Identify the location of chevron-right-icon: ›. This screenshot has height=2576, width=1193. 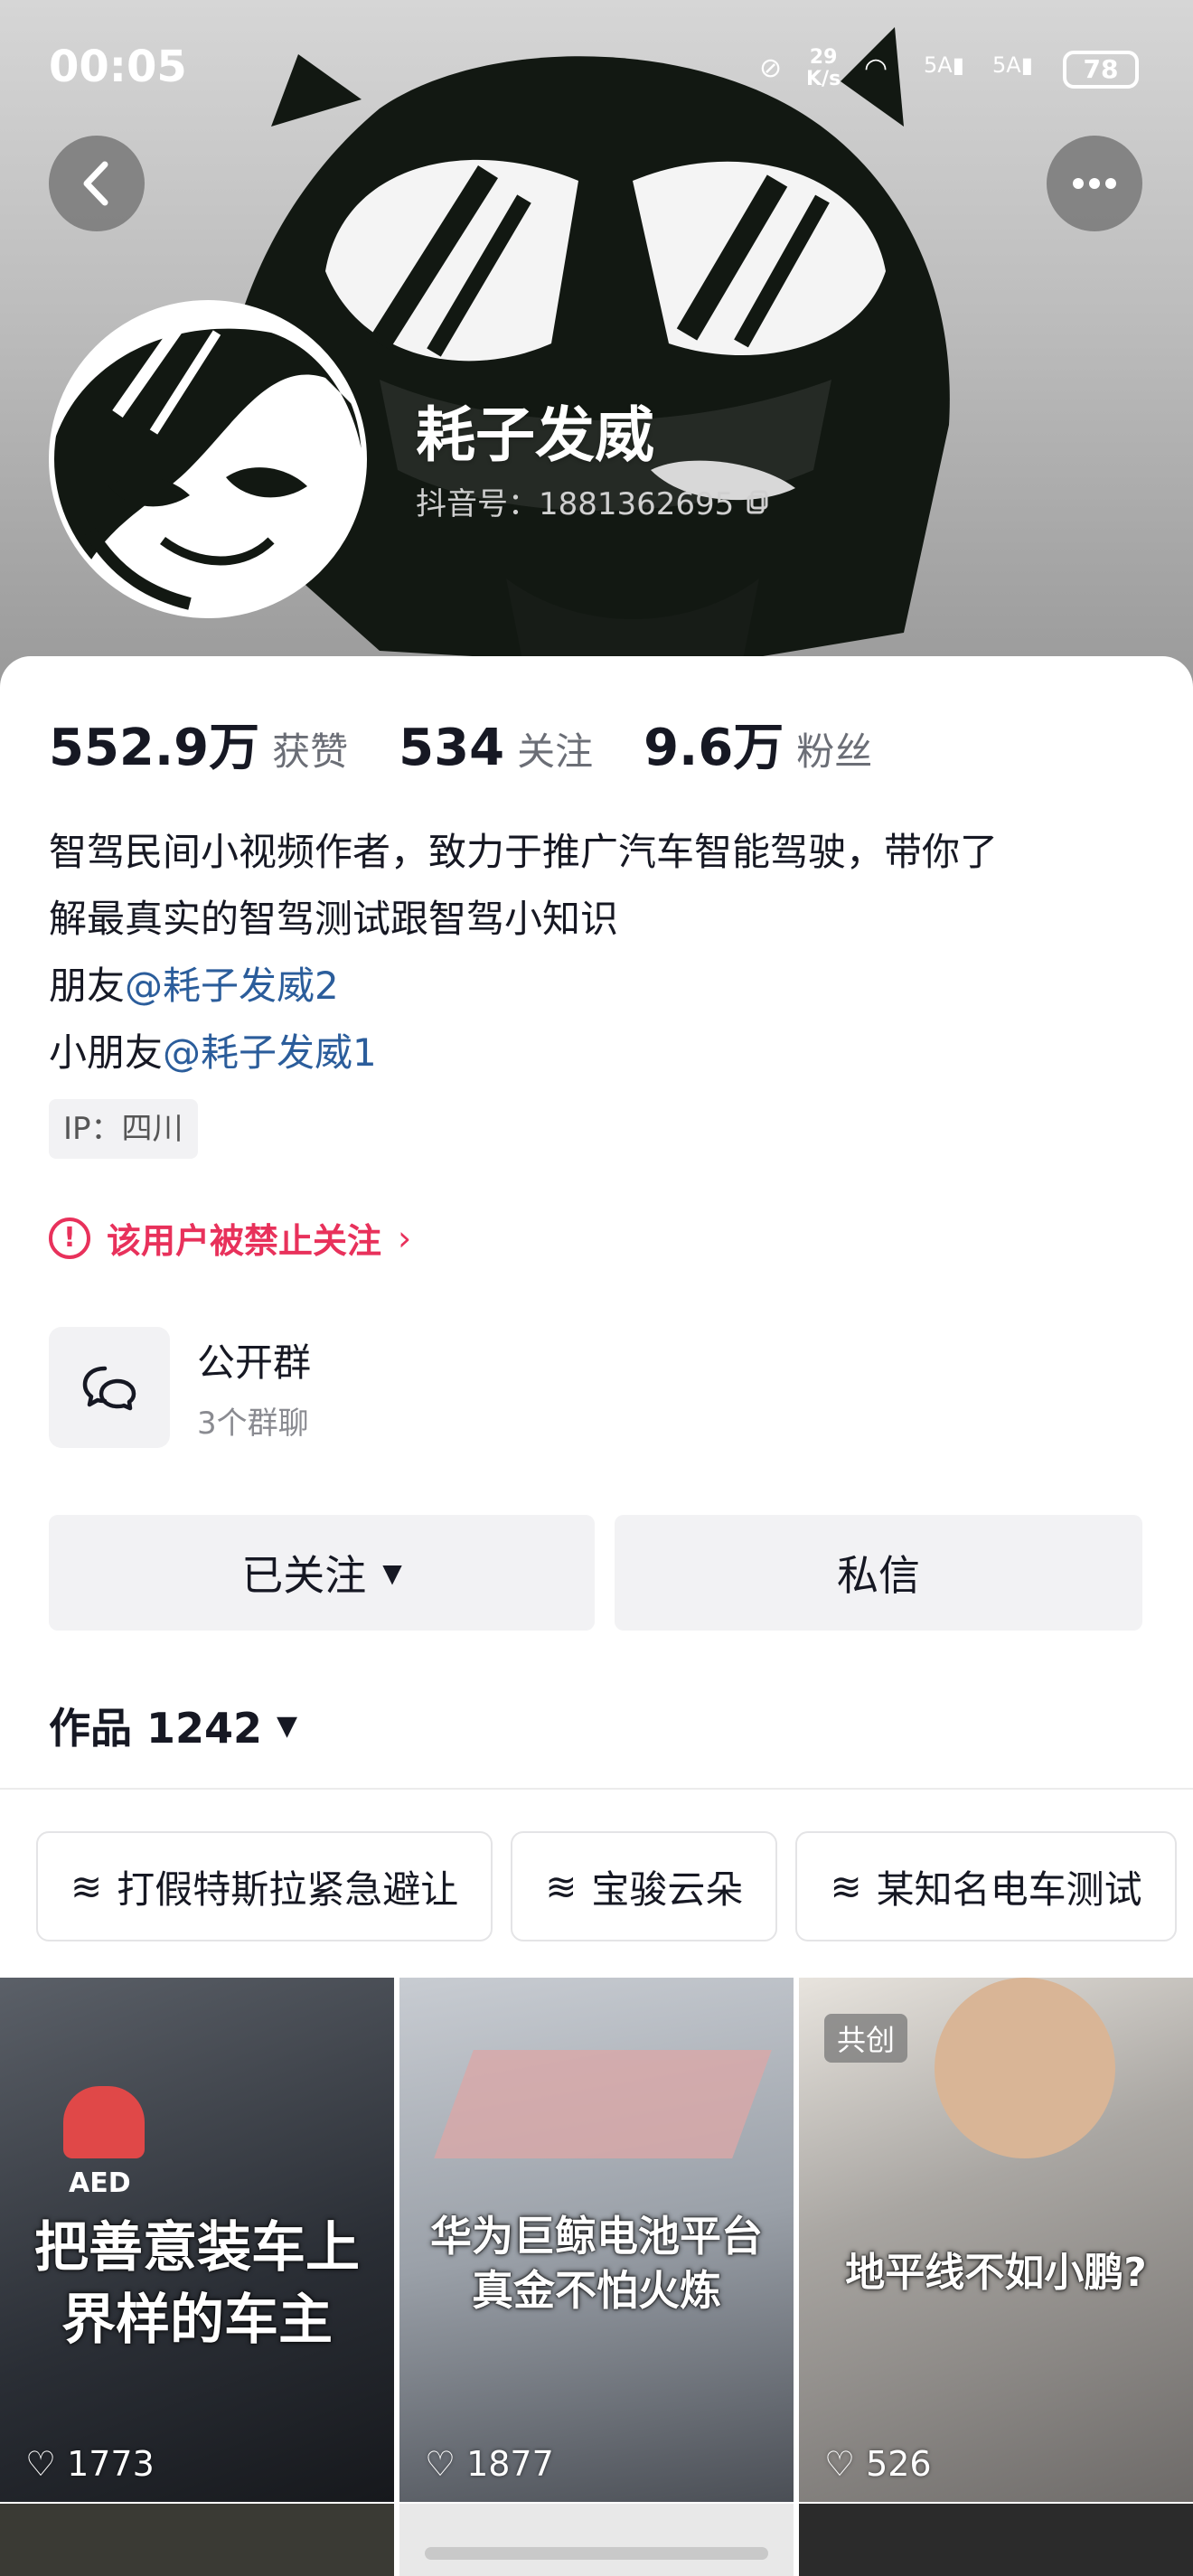
(405, 1237).